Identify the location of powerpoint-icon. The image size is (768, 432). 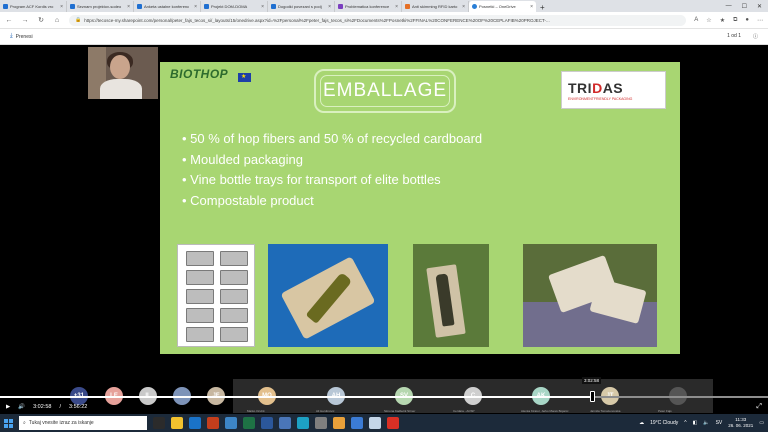
(213, 423).